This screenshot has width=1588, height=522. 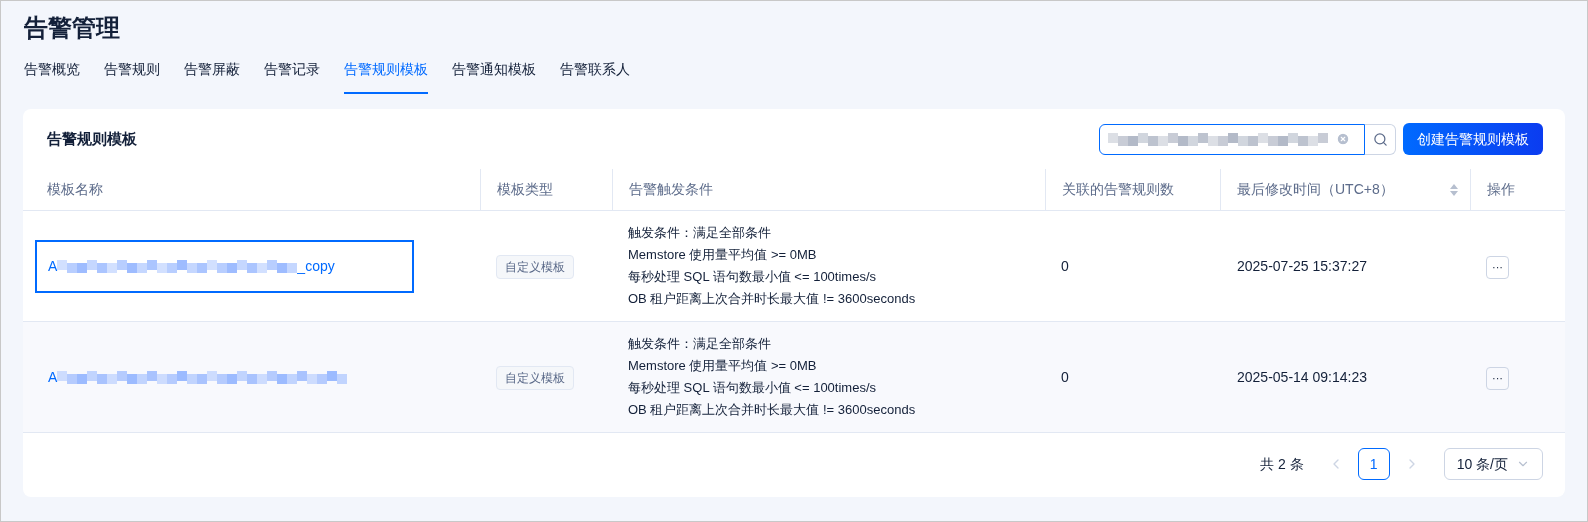 What do you see at coordinates (671, 189) in the screenshot?
I see `column-header: 告警触发条件` at bounding box center [671, 189].